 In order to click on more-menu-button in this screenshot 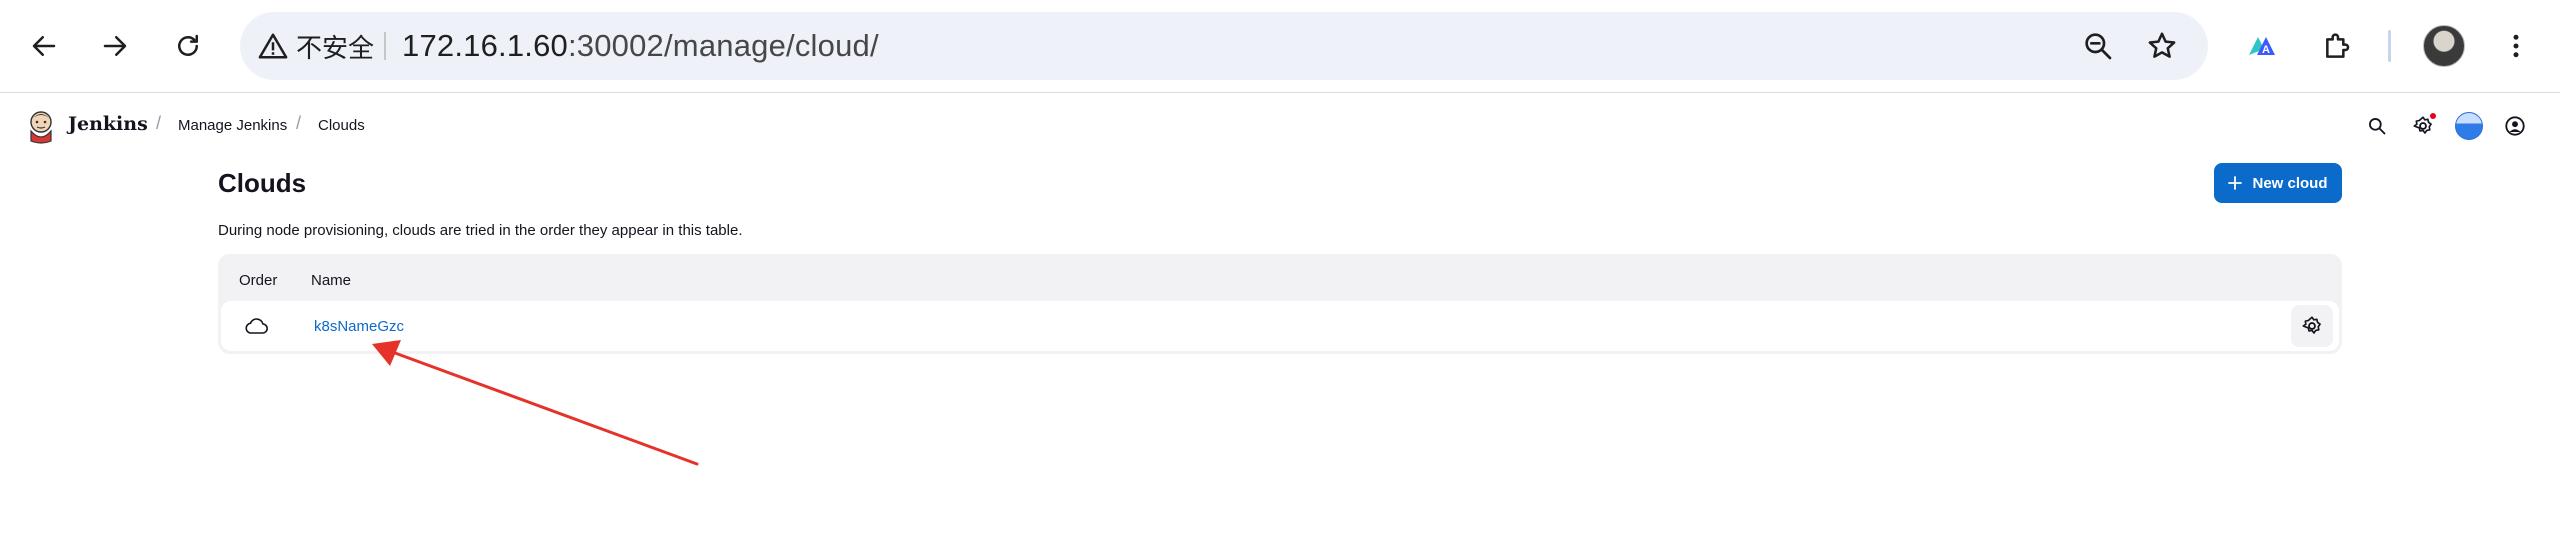, I will do `click(2516, 46)`.